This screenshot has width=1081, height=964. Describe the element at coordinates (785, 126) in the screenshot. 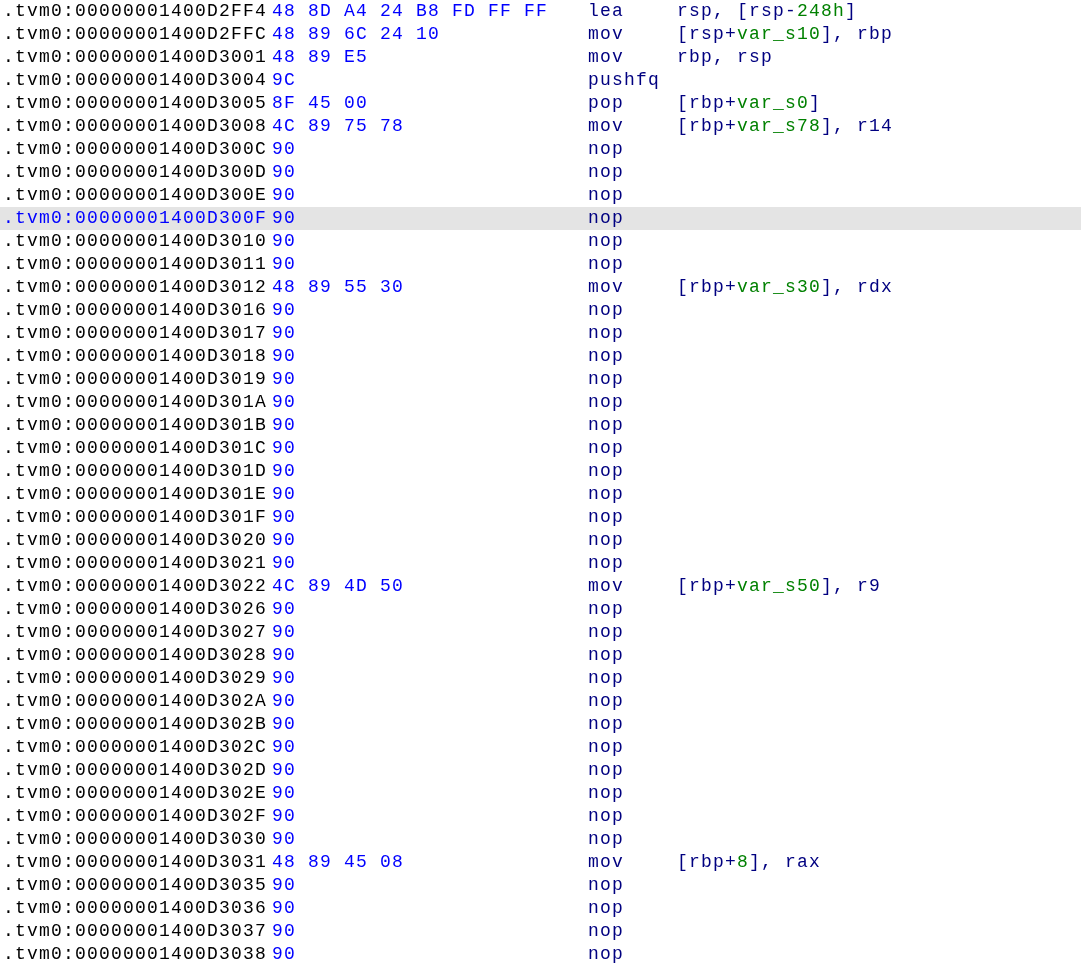

I see `operand-text: [rbp+var_s78], r14` at that location.